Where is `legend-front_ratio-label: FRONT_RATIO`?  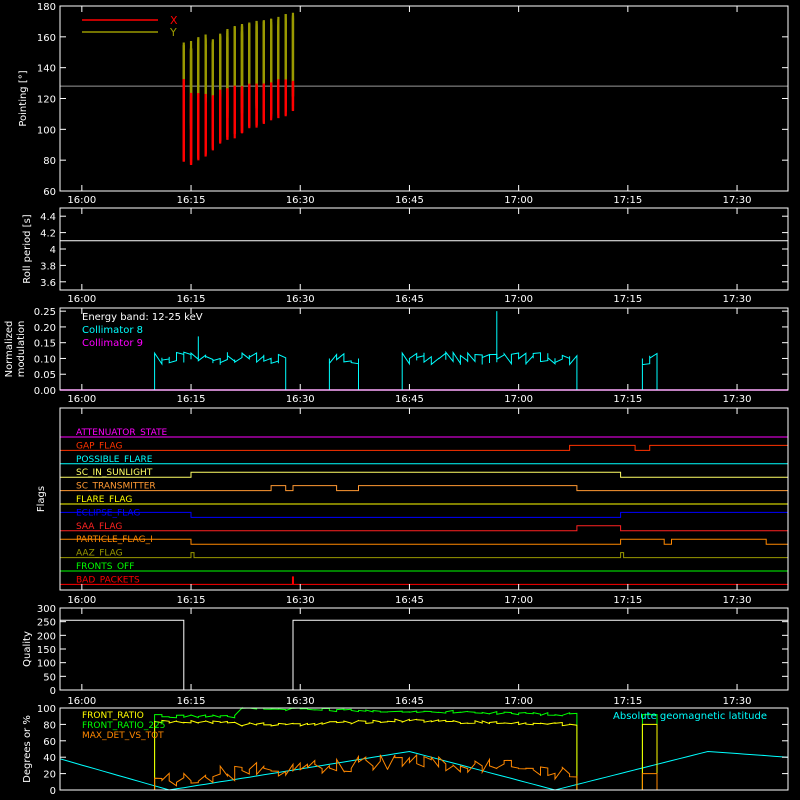
legend-front_ratio-label: FRONT_RATIO is located at coordinates (113, 716).